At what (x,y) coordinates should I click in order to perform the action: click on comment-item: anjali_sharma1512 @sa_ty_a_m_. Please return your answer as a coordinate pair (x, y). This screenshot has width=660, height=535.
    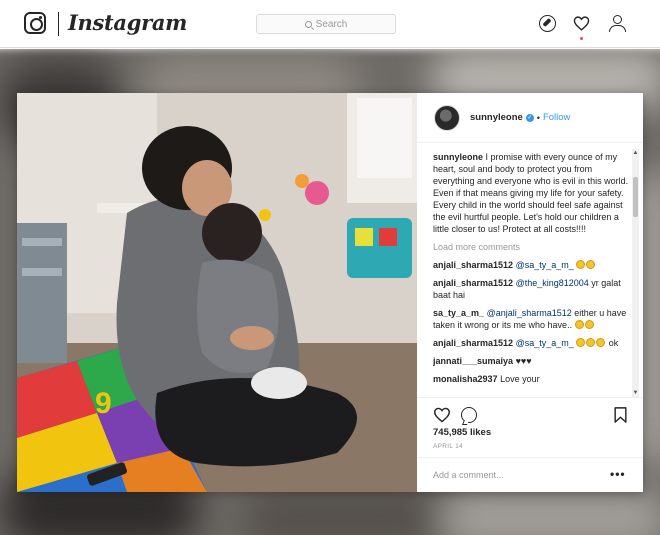
    Looking at the image, I should click on (531, 265).